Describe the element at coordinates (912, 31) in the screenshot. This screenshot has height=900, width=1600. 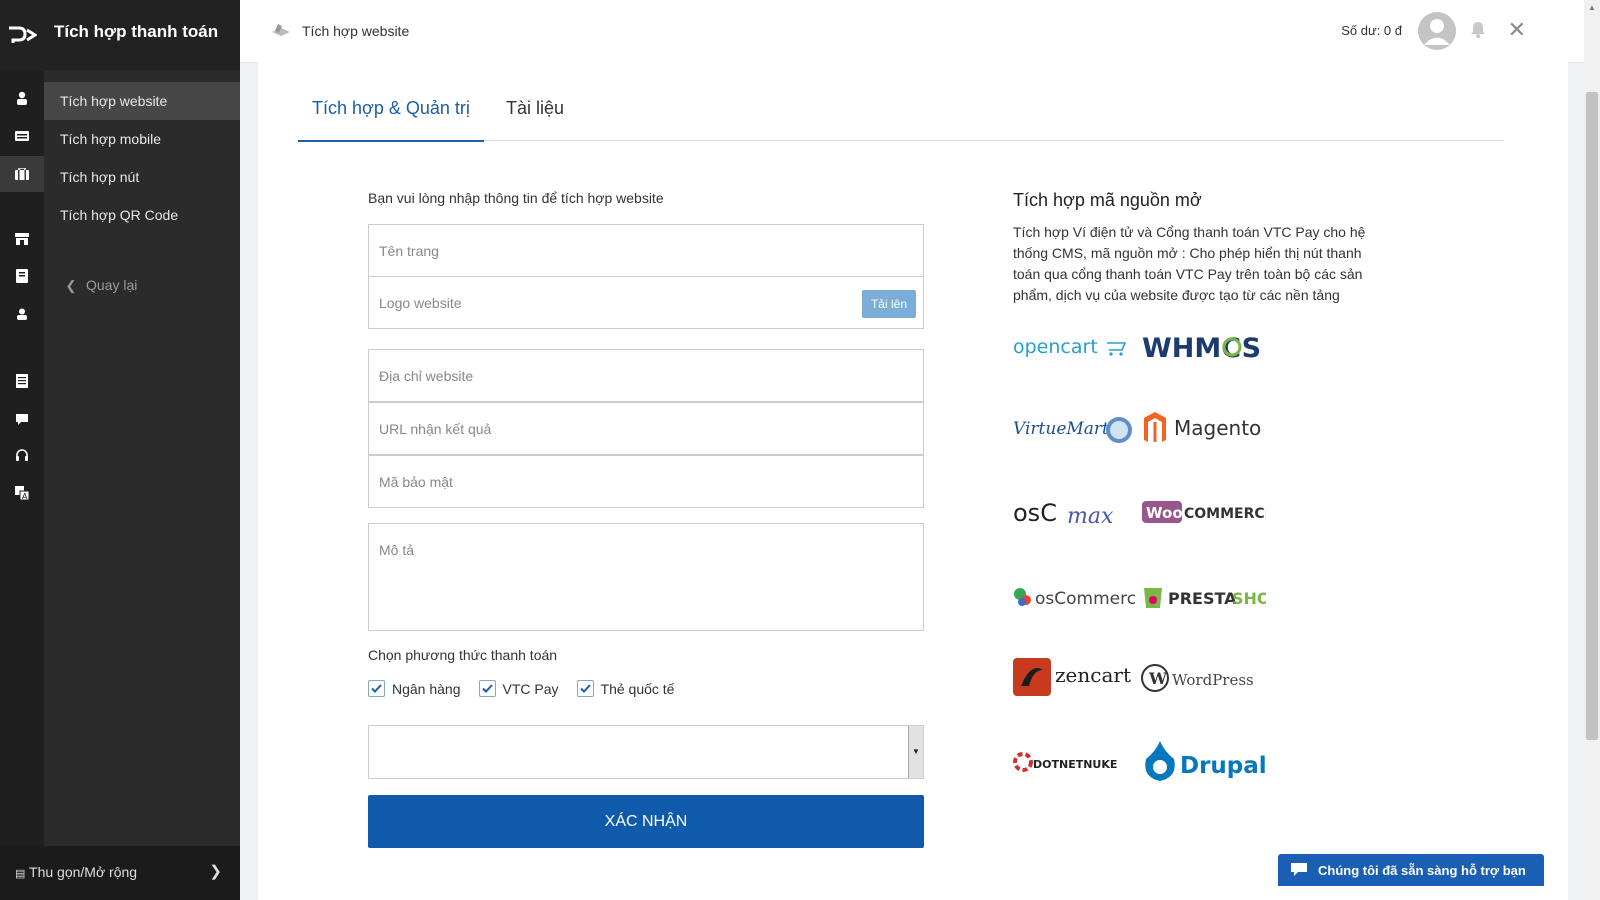
I see `top-bar: Tích hợp website Số dư: 0 đ ✕` at that location.